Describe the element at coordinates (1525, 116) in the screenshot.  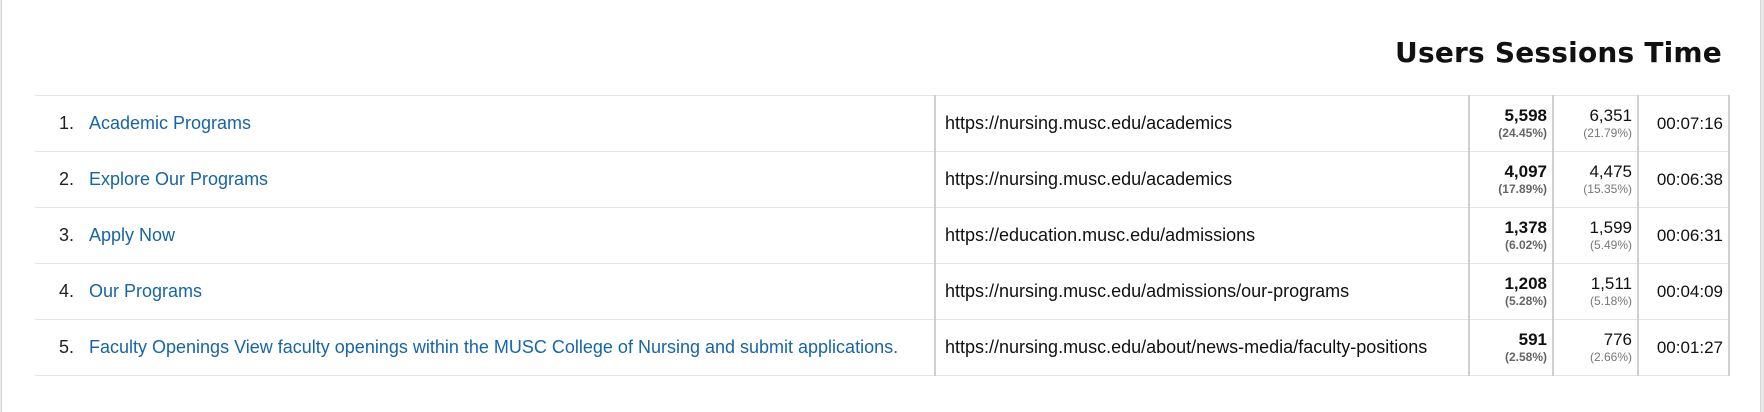
I see `users-value: 5,598` at that location.